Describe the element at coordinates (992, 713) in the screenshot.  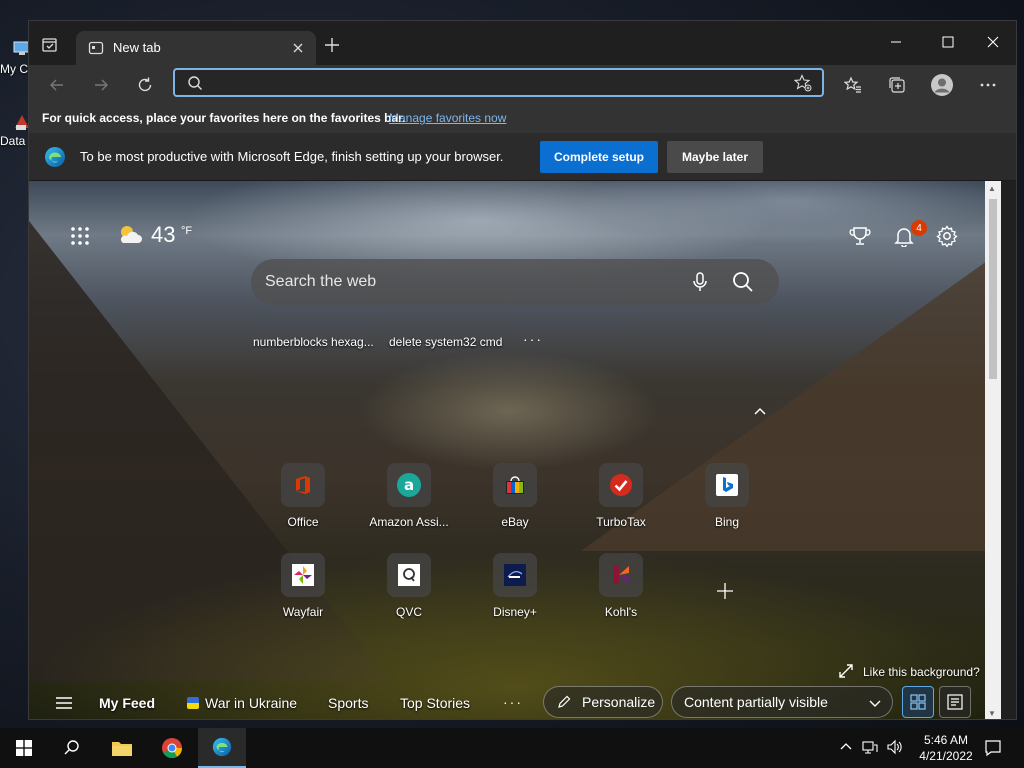
I see `scroll-down-arrow-icon: ▼` at that location.